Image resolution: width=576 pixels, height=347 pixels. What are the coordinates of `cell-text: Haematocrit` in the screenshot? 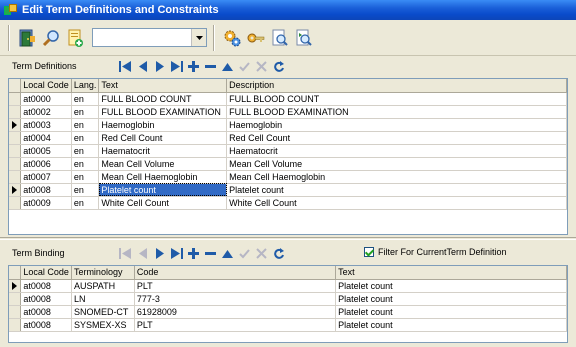 It's located at (163, 151).